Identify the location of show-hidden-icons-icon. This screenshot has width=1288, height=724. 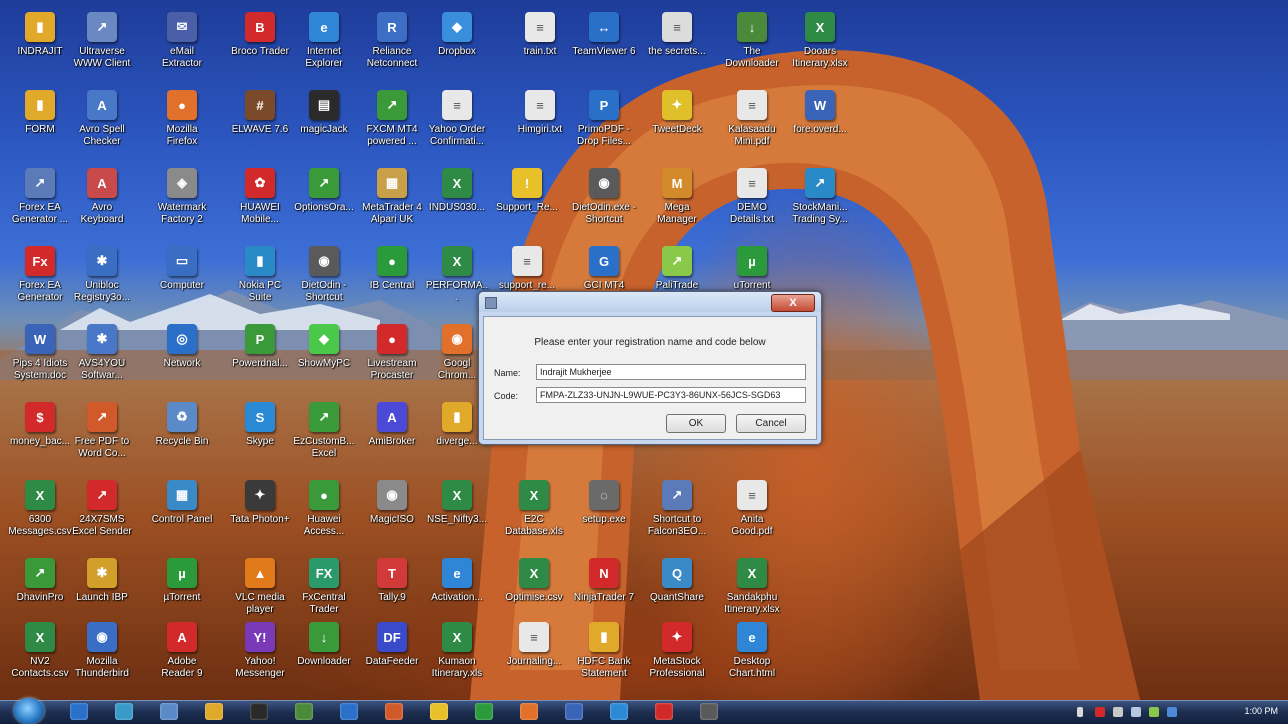
(1080, 712).